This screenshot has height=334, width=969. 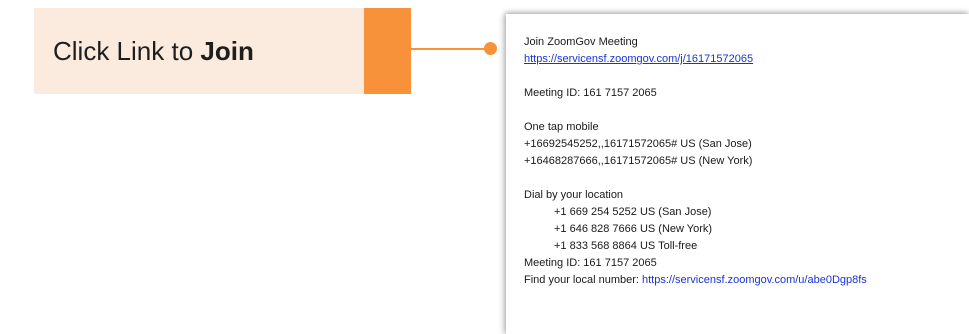 What do you see at coordinates (633, 229) in the screenshot?
I see `dial-number: +1 646 828 7666 US (New York)` at bounding box center [633, 229].